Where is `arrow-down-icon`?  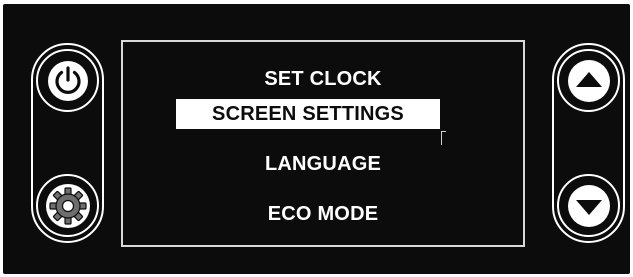 arrow-down-icon is located at coordinates (588, 205).